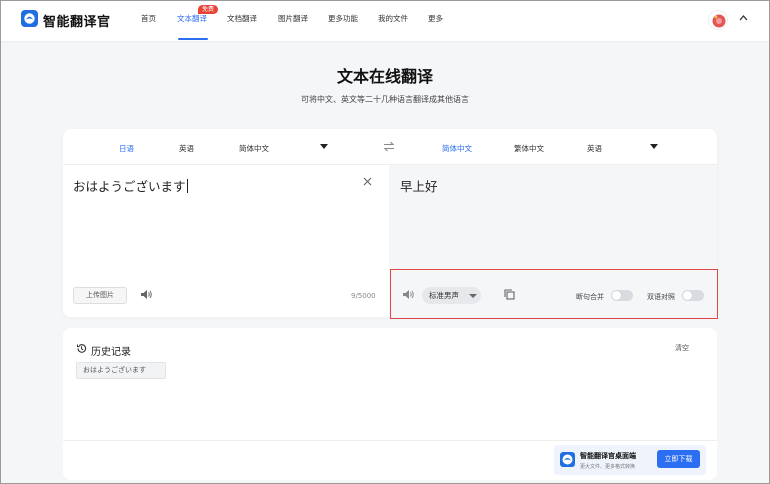  I want to click on user-avatar, so click(718, 20).